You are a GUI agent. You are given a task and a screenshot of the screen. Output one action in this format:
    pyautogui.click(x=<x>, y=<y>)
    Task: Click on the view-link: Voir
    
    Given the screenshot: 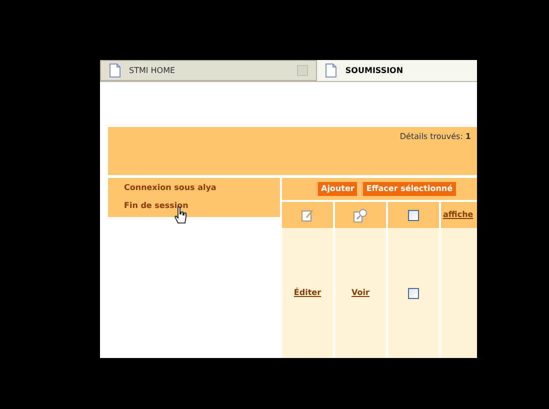 What is the action you would take?
    pyautogui.click(x=361, y=293)
    